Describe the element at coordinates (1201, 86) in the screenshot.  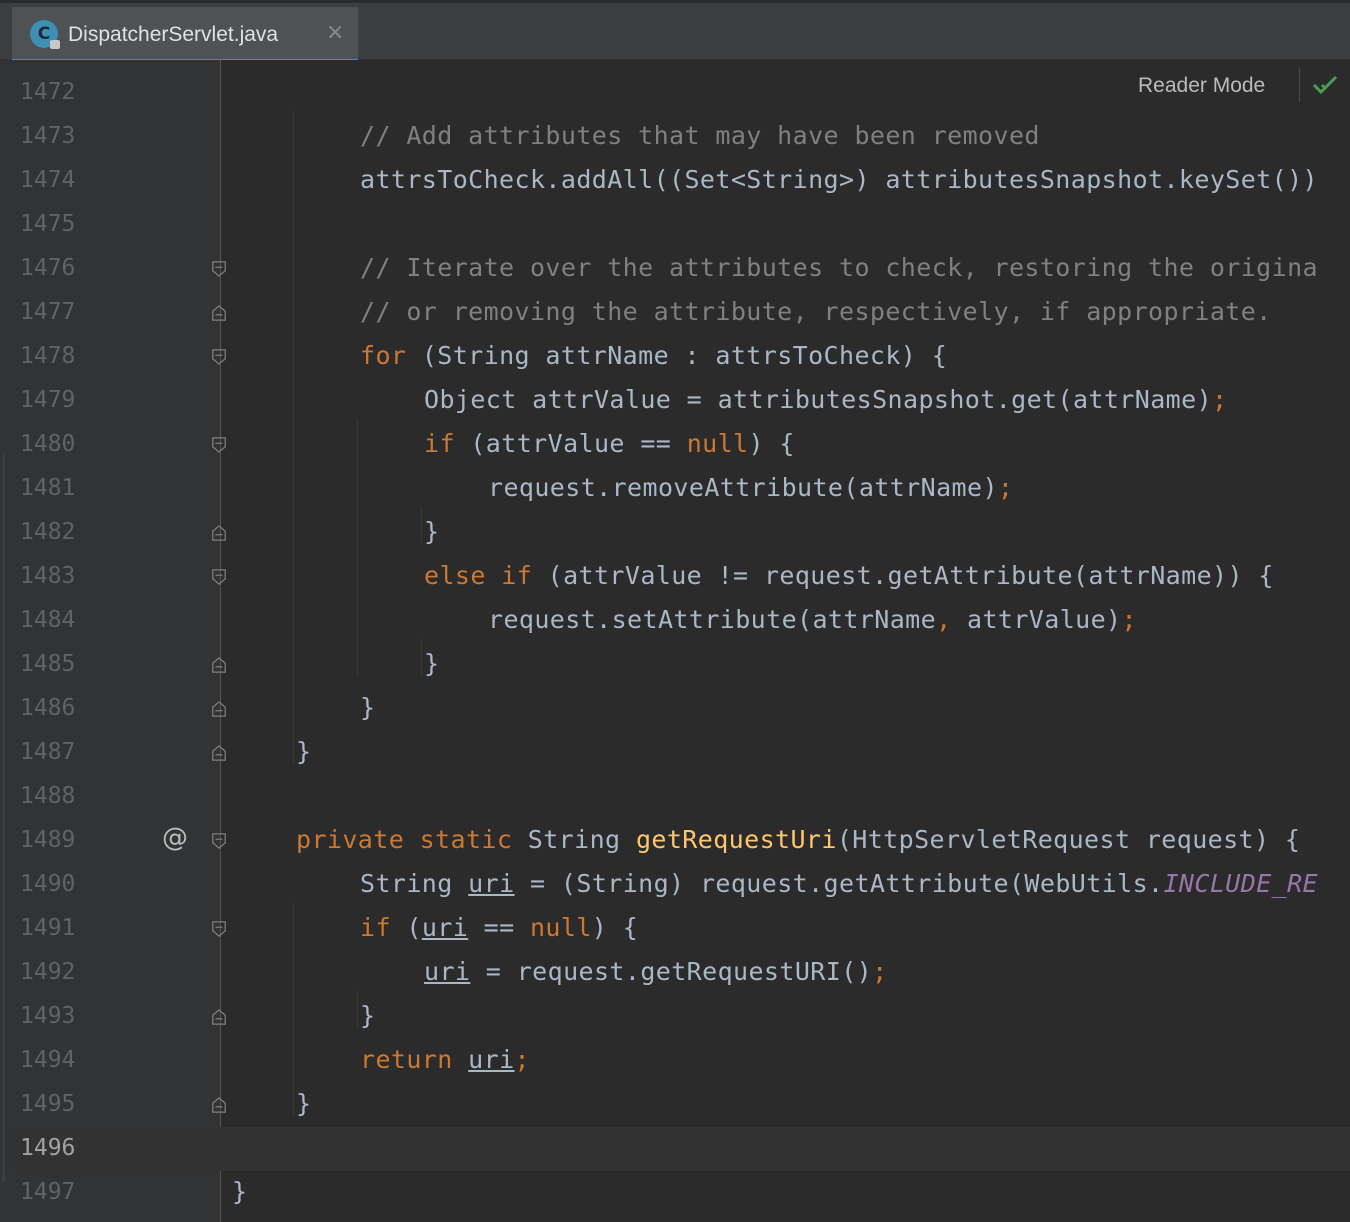
I see `reader-mode-button: Reader Mode` at that location.